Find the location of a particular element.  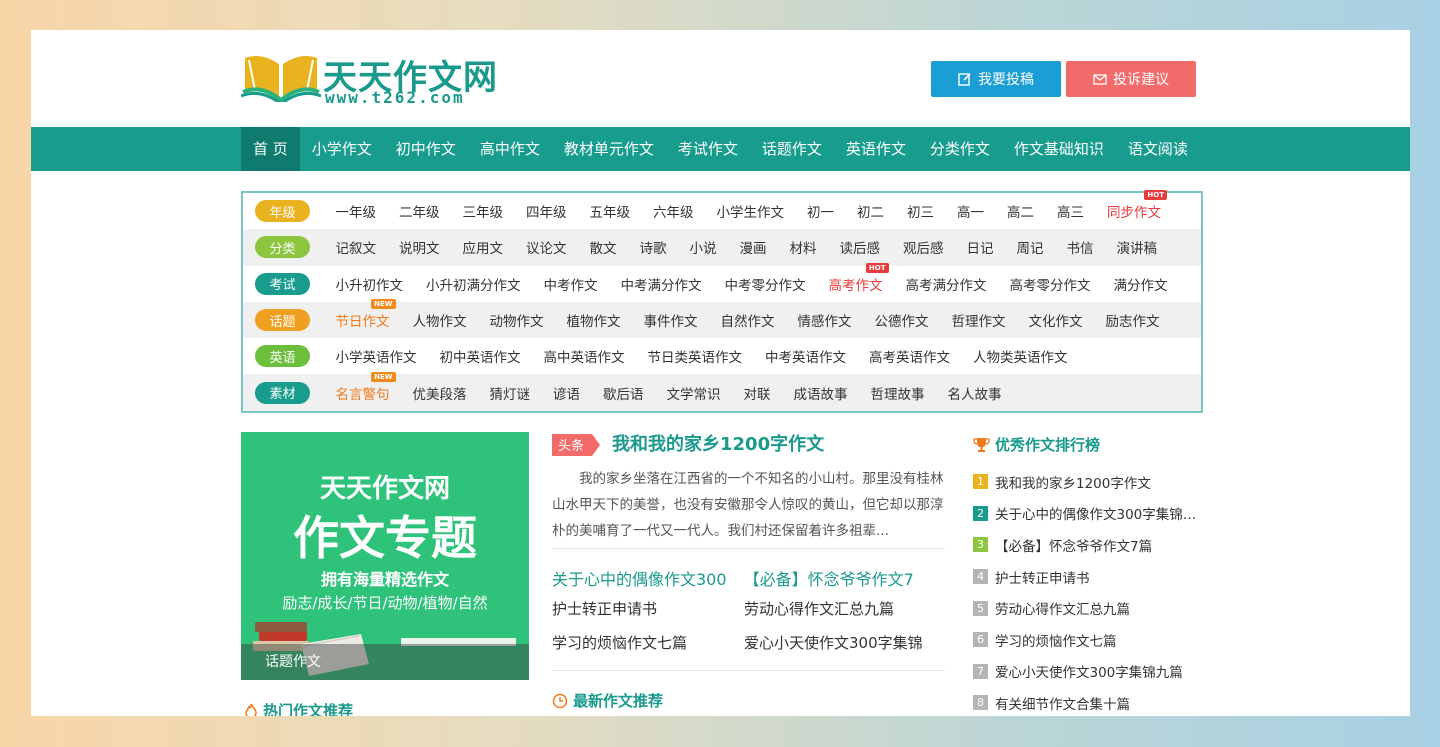

category-link: 四年级 is located at coordinates (546, 211).